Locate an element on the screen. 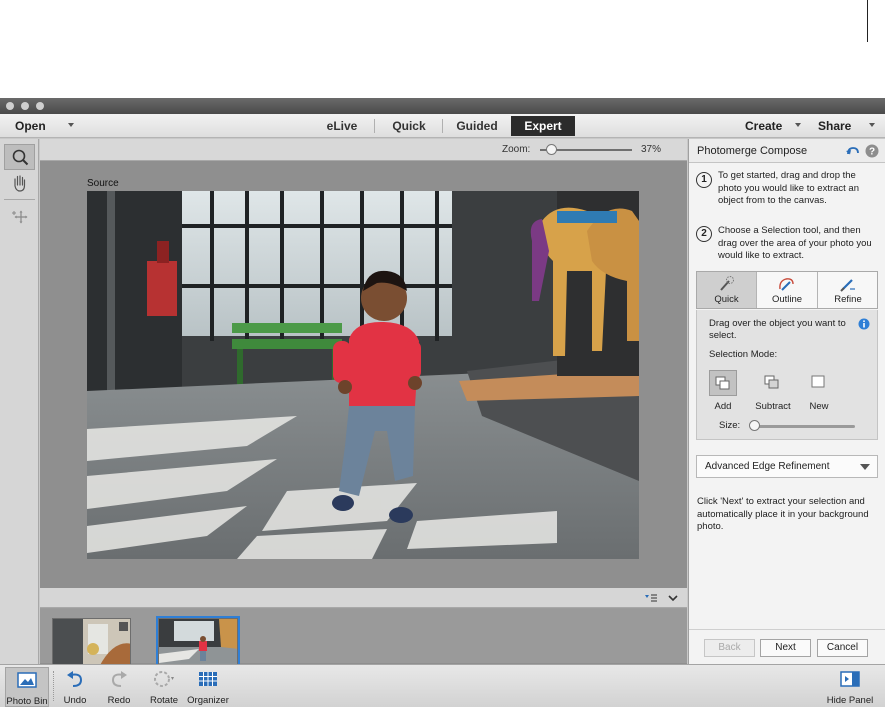  info-icon is located at coordinates (864, 324).